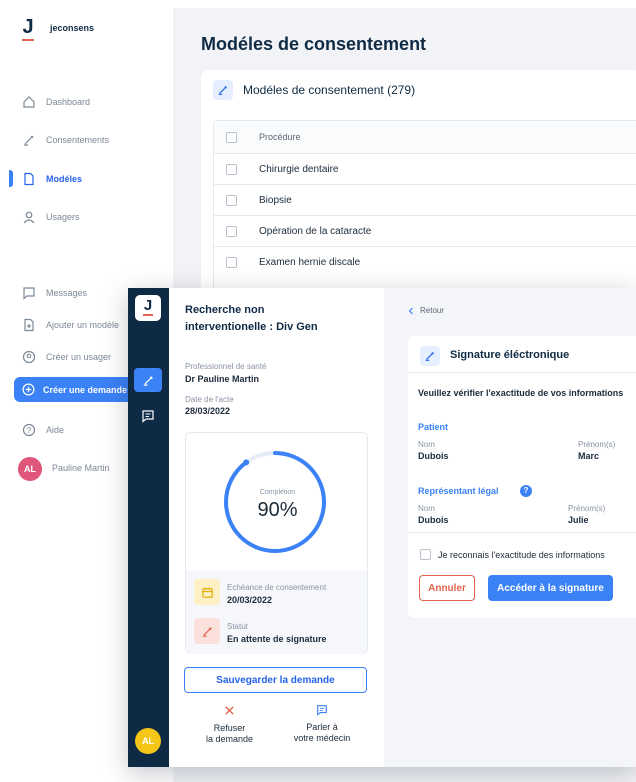 This screenshot has width=636, height=782. Describe the element at coordinates (315, 231) in the screenshot. I see `row-procedure: Opération de la cataracte` at that location.